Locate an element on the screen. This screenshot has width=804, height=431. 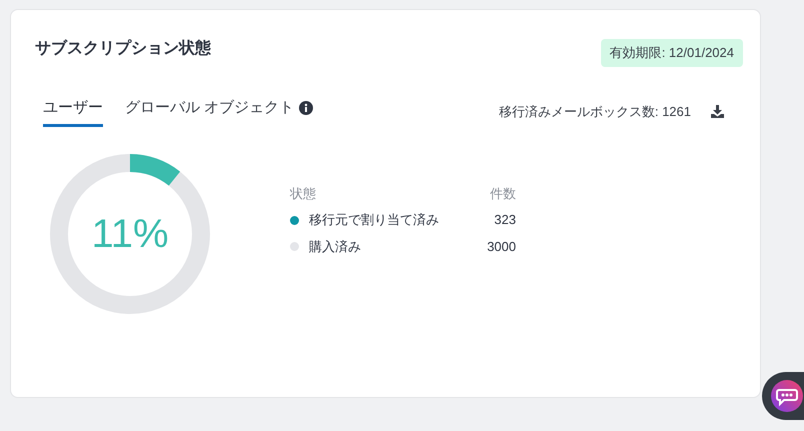
chat-icon is located at coordinates (787, 396).